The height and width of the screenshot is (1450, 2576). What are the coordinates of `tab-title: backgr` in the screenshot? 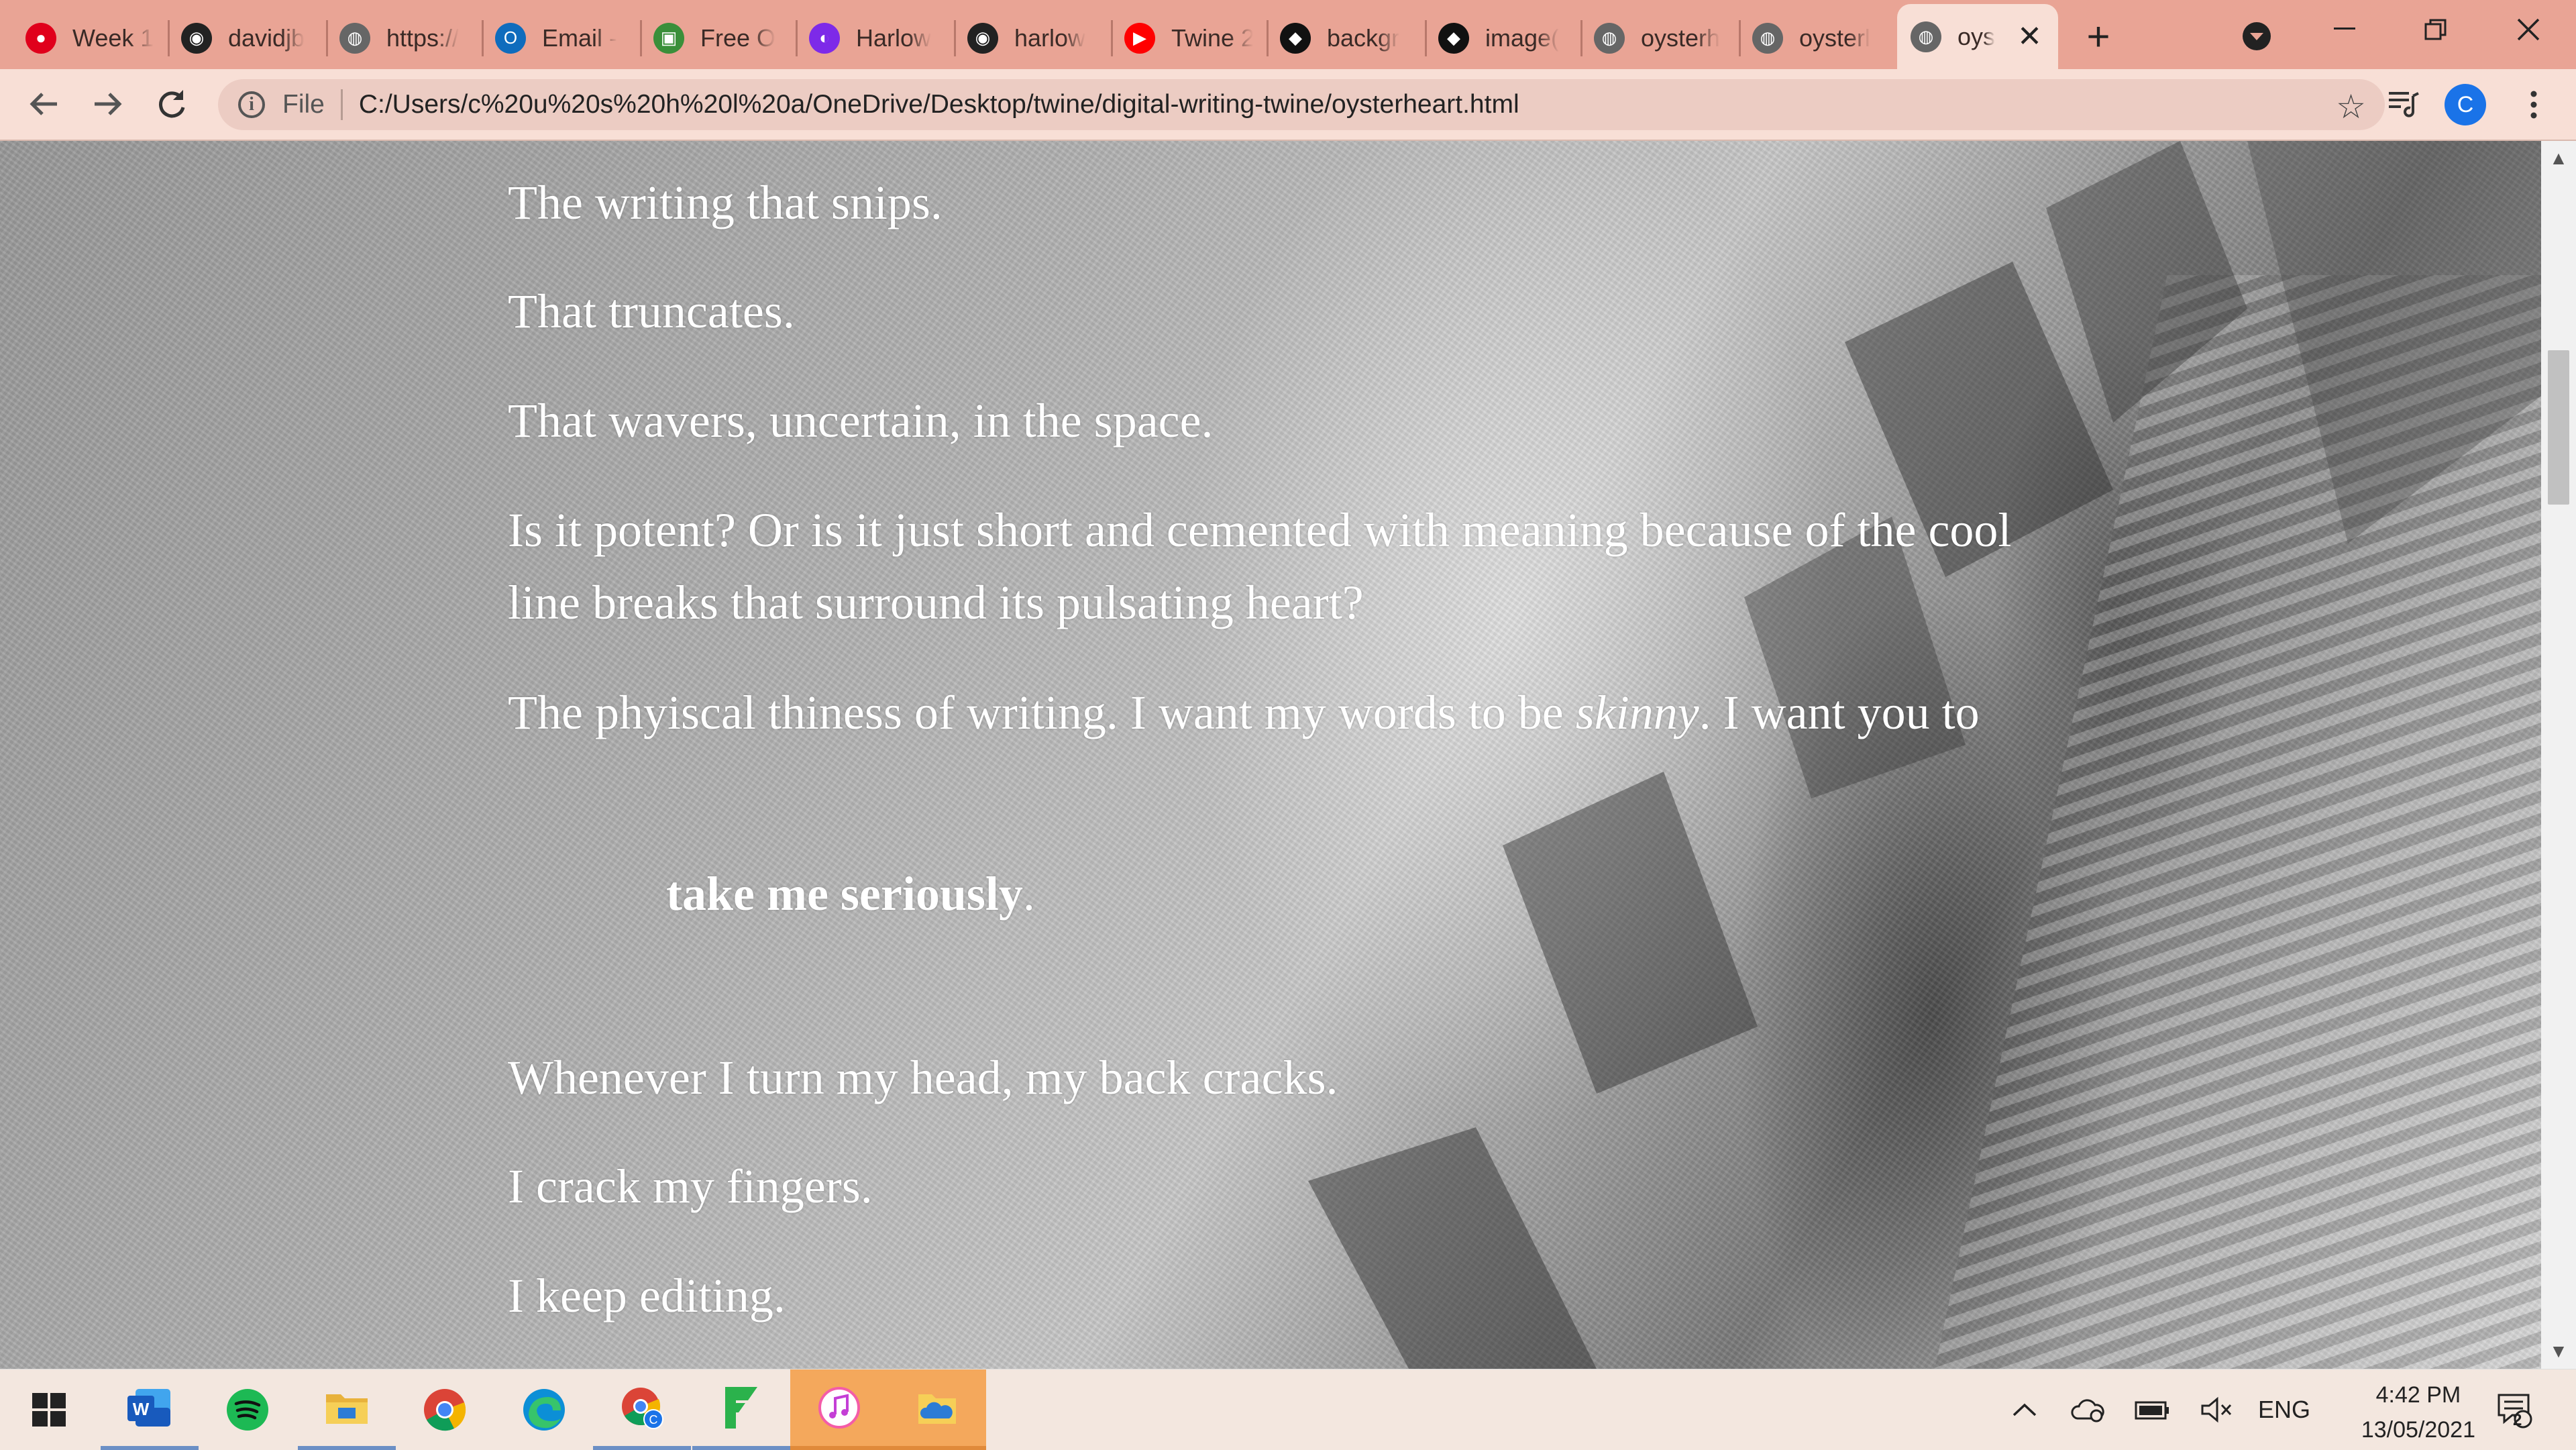 It's located at (1363, 37).